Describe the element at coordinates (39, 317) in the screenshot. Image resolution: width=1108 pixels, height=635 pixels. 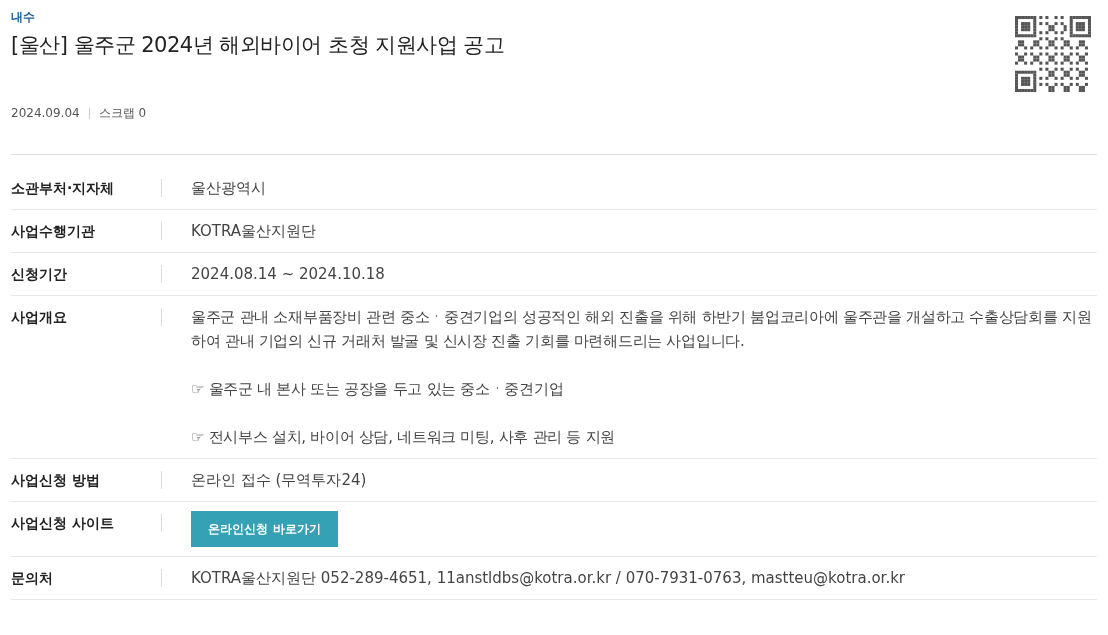
I see `field-label: 사업개요` at that location.